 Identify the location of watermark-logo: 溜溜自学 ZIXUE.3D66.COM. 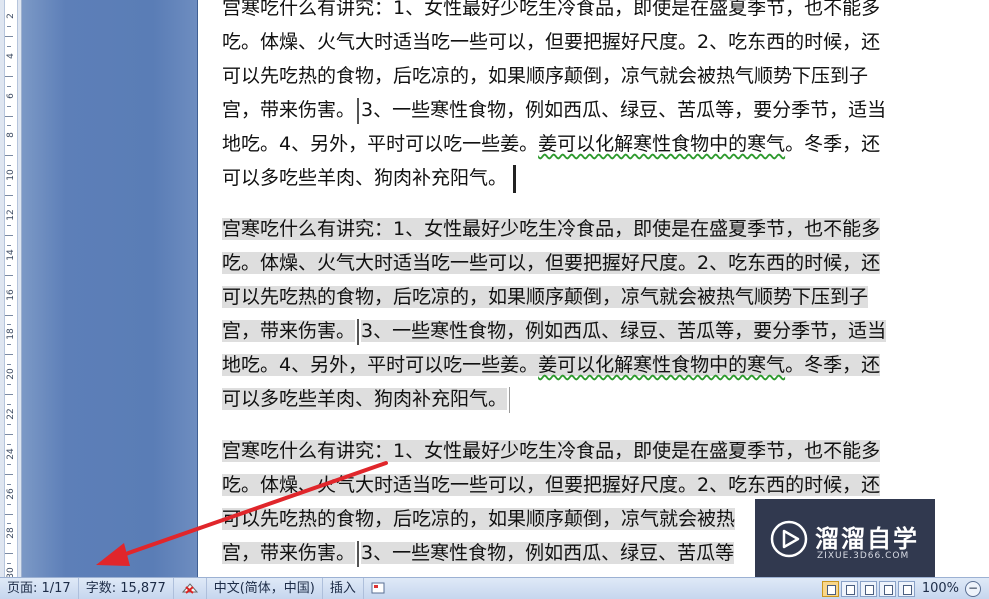
(845, 541).